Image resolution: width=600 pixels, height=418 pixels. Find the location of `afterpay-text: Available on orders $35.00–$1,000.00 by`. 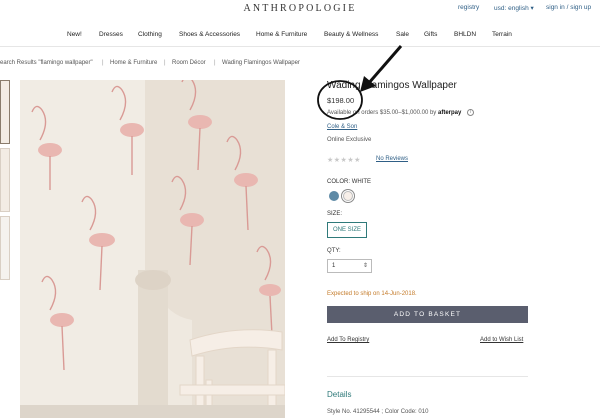

afterpay-text: Available on orders $35.00–$1,000.00 by is located at coordinates (382, 113).